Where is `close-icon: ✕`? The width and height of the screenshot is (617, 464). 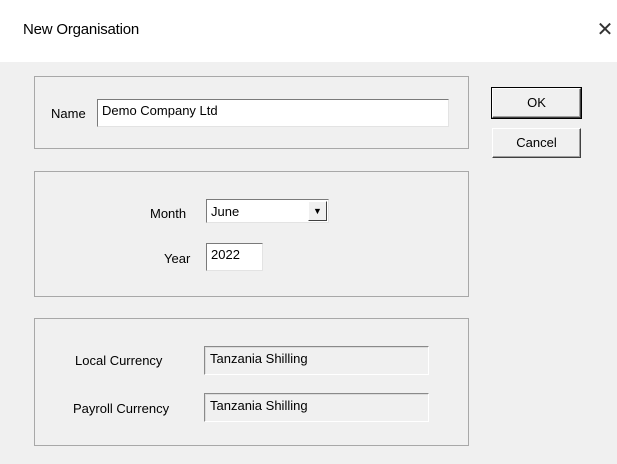 close-icon: ✕ is located at coordinates (604, 30).